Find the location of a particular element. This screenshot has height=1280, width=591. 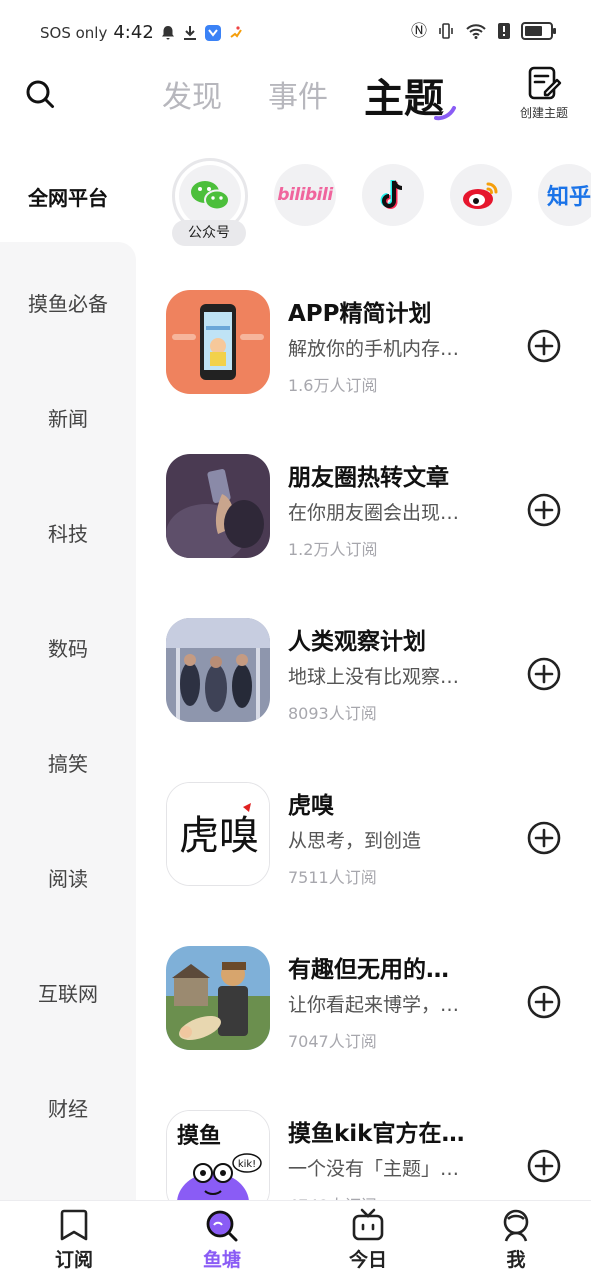

nav-subscribe-label: 订阅 is located at coordinates (73, 1260).